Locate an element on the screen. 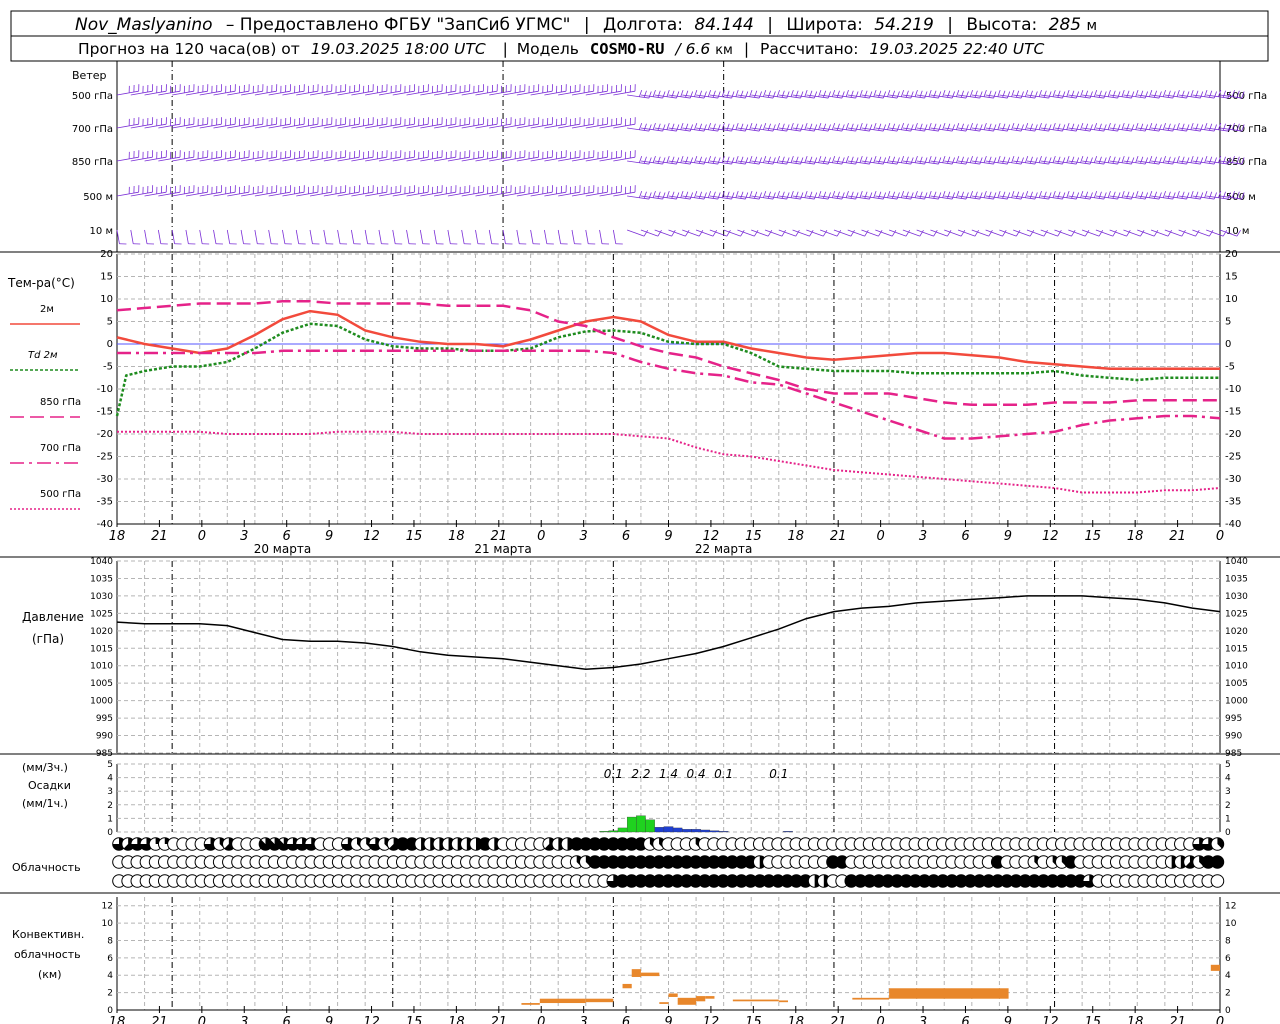 This screenshot has height=1024, width=1280. wind-level-label-left: 10 м is located at coordinates (101, 231).